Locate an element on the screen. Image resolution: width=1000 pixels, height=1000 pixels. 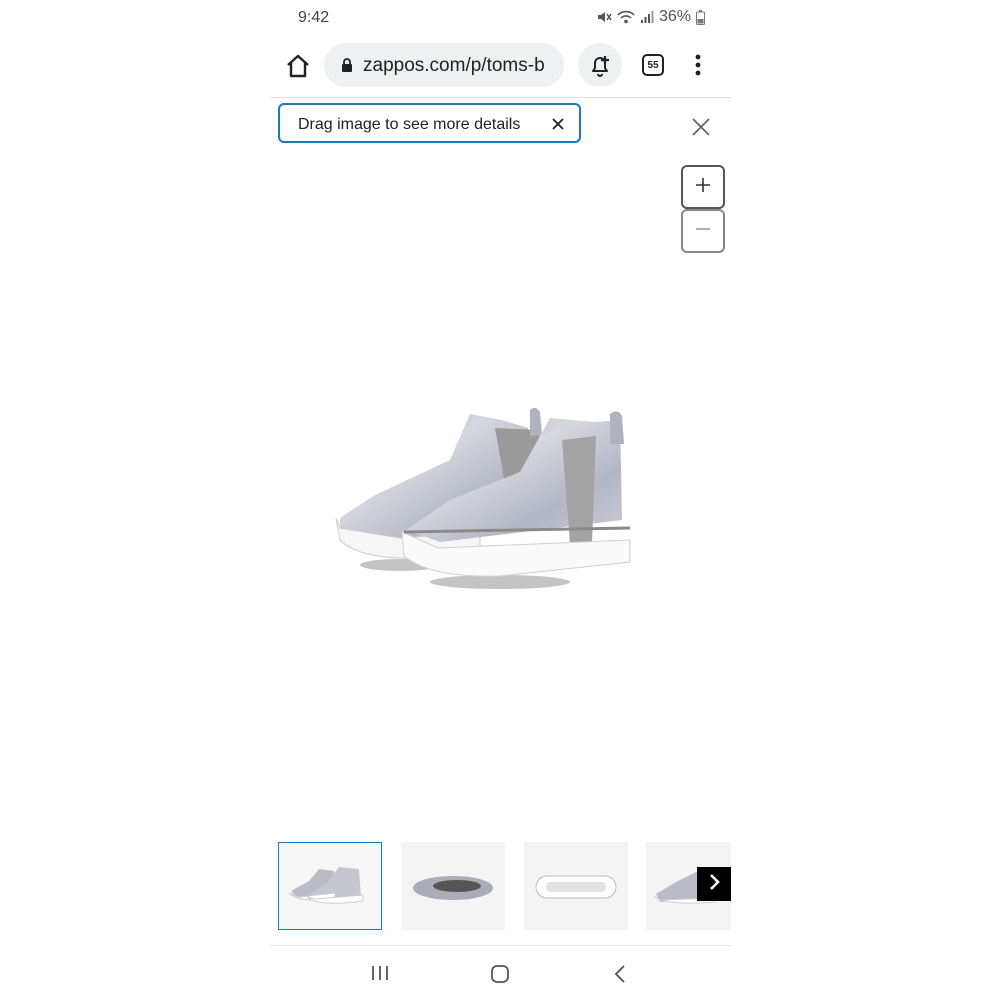
status-time: 9:42 is located at coordinates (314, 17).